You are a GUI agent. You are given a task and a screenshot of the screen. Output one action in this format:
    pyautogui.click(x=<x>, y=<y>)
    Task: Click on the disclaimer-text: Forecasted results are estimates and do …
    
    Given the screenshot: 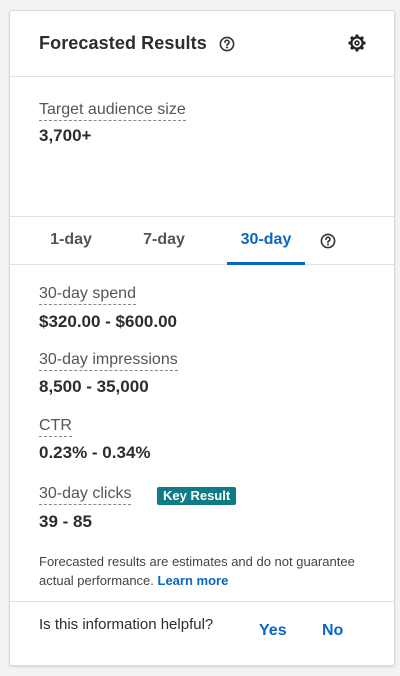 What is the action you would take?
    pyautogui.click(x=204, y=571)
    